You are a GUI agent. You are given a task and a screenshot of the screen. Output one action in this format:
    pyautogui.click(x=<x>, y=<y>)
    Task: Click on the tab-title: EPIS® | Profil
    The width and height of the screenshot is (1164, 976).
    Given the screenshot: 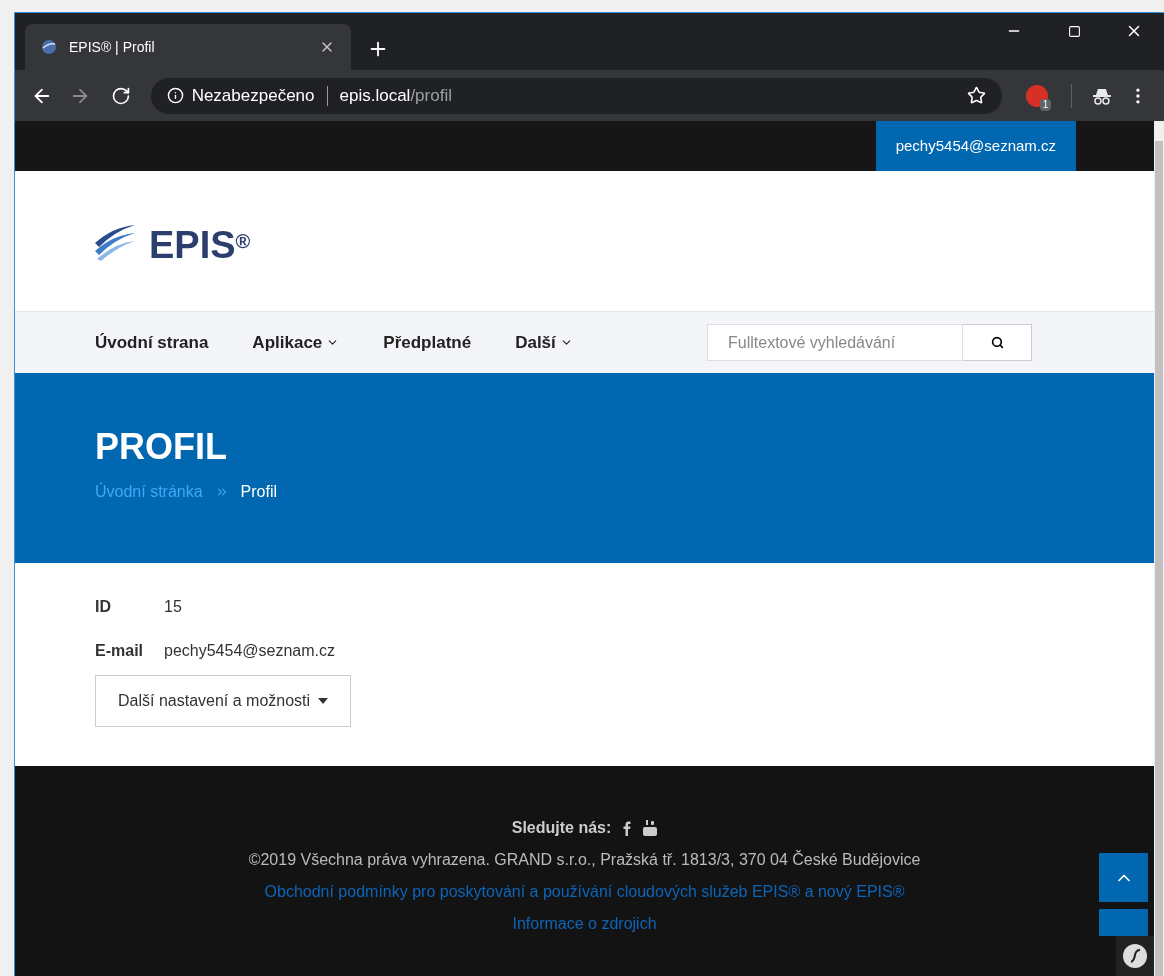 What is the action you would take?
    pyautogui.click(x=112, y=47)
    